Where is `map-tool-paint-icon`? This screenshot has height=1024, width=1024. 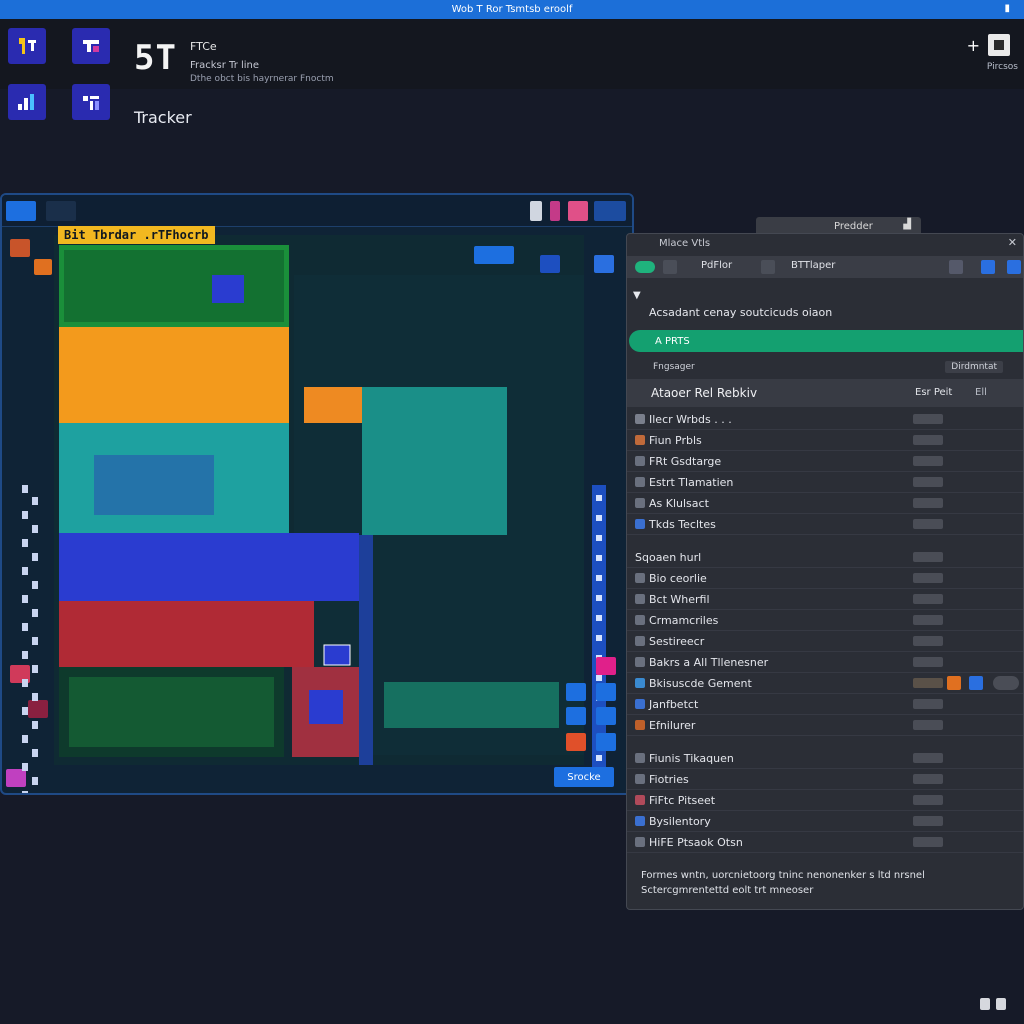 map-tool-paint-icon is located at coordinates (578, 211).